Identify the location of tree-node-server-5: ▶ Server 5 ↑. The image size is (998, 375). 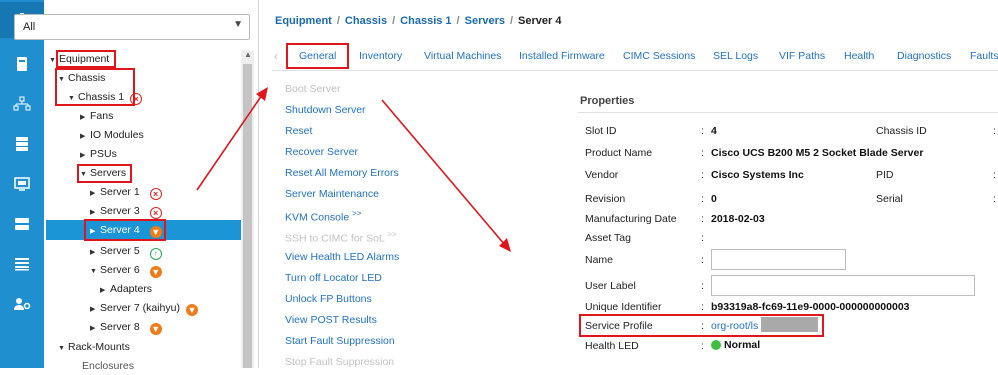
(126, 251).